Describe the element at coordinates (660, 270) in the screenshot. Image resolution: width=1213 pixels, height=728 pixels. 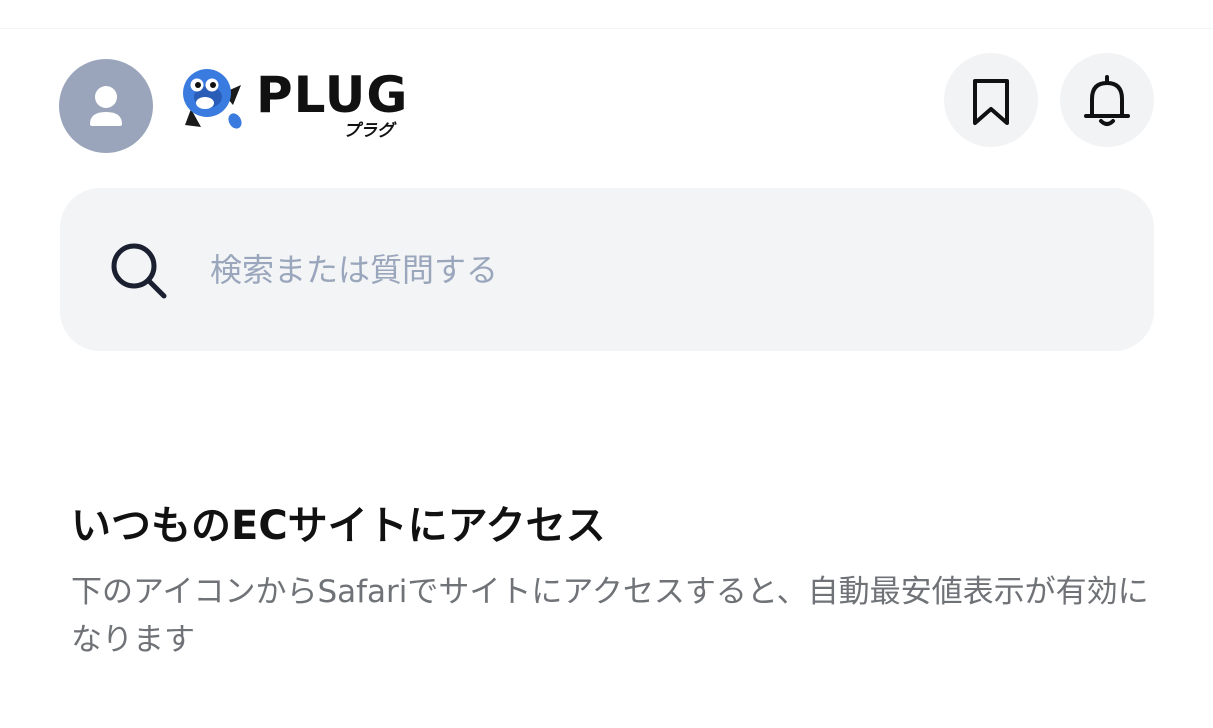
I see `search-input` at that location.